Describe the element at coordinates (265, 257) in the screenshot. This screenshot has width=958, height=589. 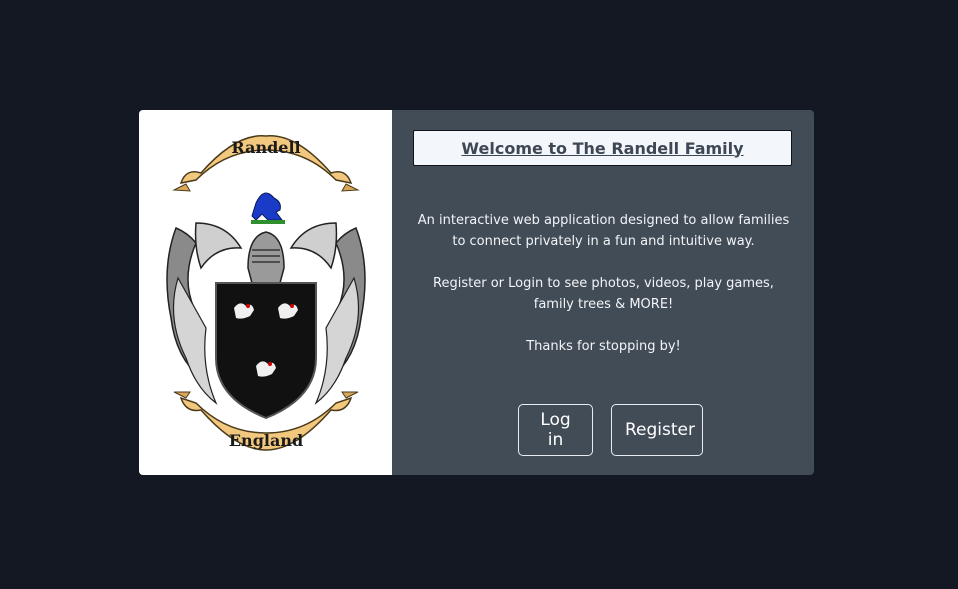
I see `helmet-icon` at that location.